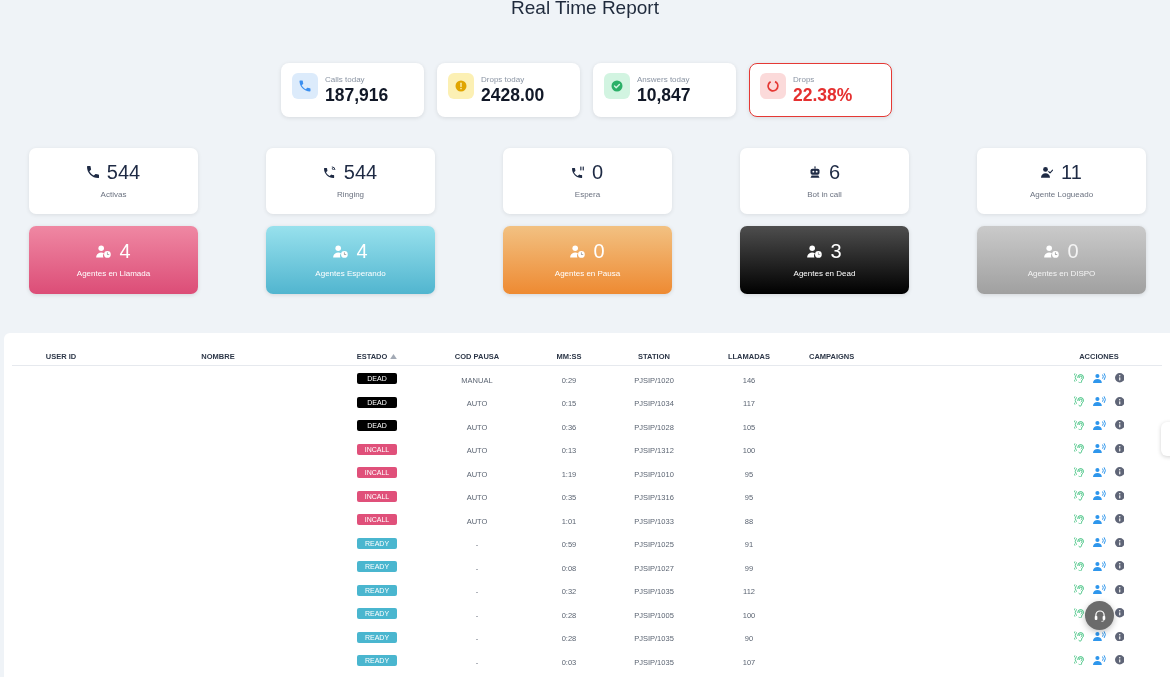 The height and width of the screenshot is (677, 1170). I want to click on summary-label: Drops, so click(804, 80).